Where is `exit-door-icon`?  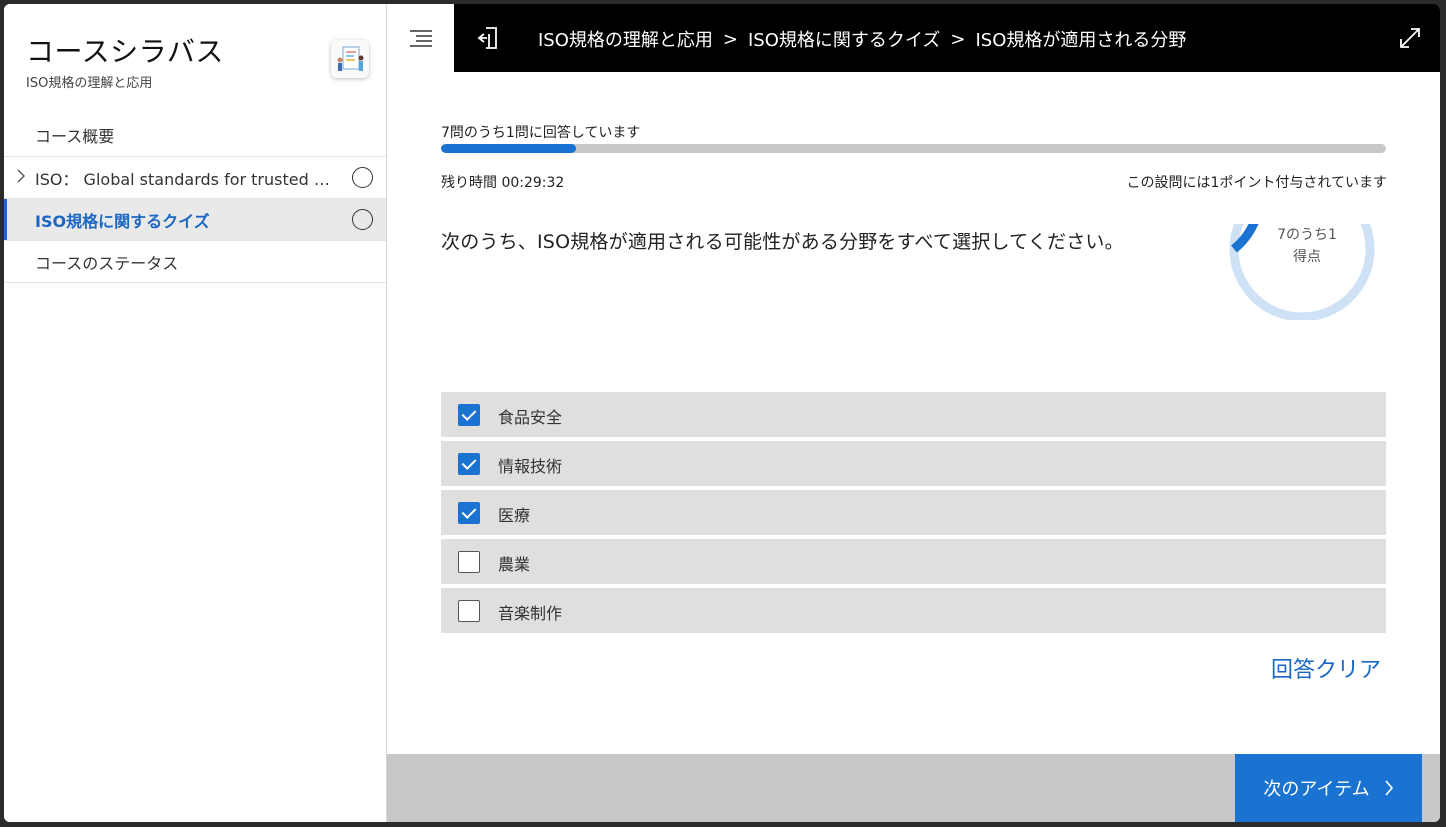
exit-door-icon is located at coordinates (488, 38).